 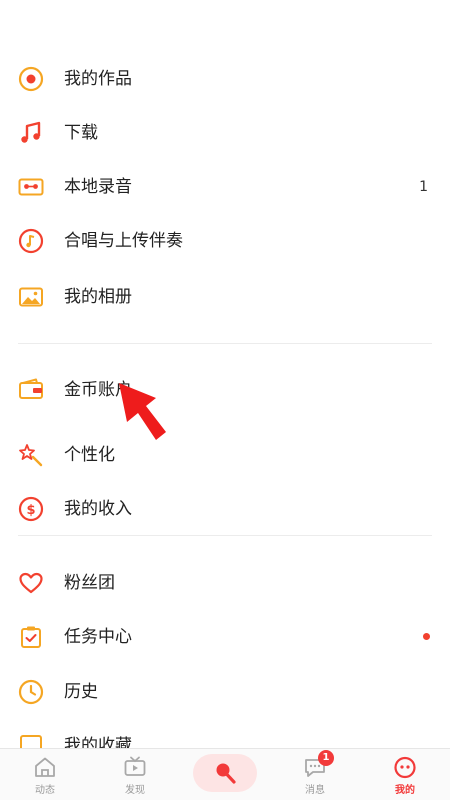 I want to click on tab-discover: 发现, so click(x=135, y=774).